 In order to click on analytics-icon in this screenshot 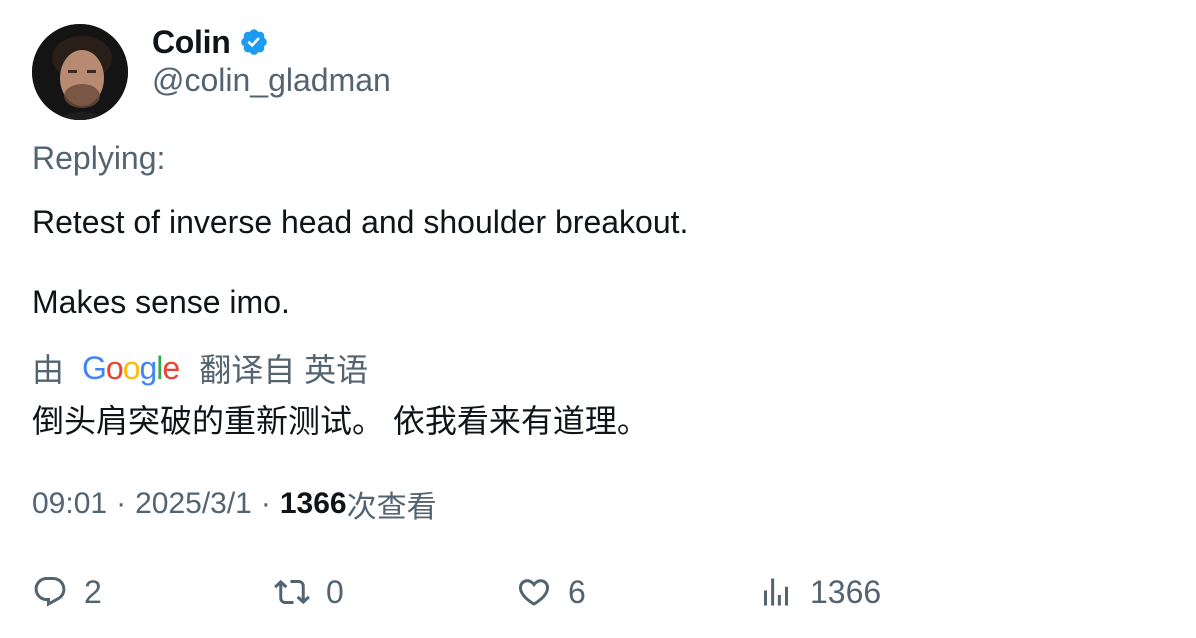, I will do `click(776, 592)`.